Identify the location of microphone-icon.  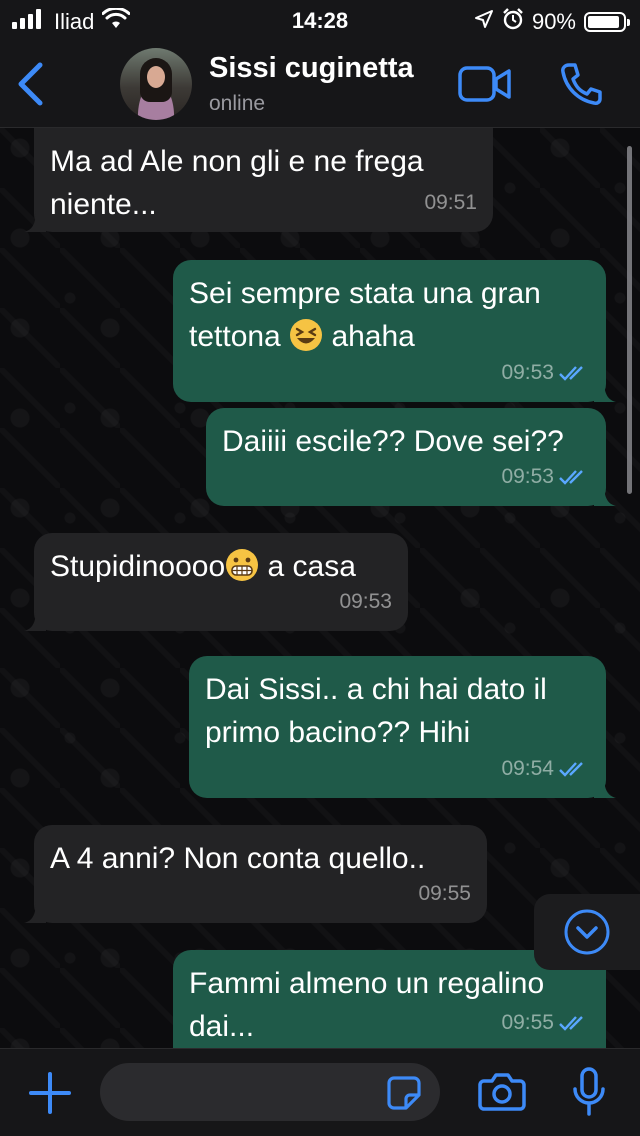
(589, 1094).